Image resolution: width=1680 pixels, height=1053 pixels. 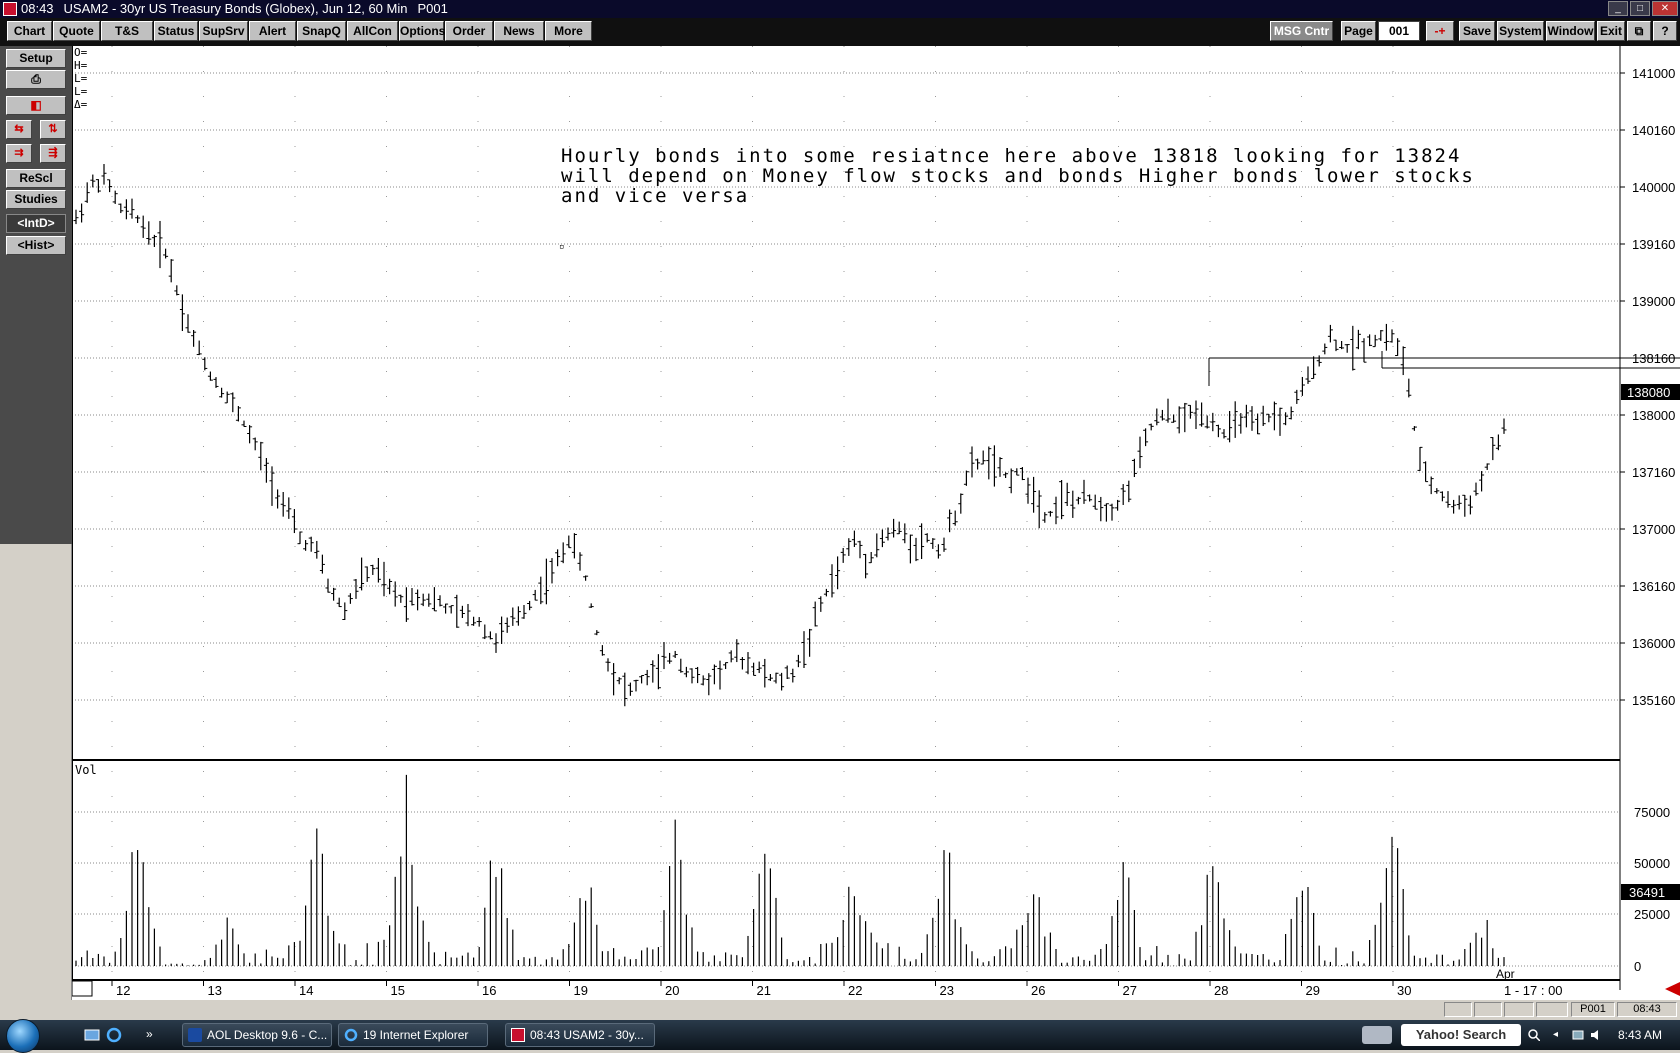 What do you see at coordinates (36, 199) in the screenshot?
I see `studies-button: Studies` at bounding box center [36, 199].